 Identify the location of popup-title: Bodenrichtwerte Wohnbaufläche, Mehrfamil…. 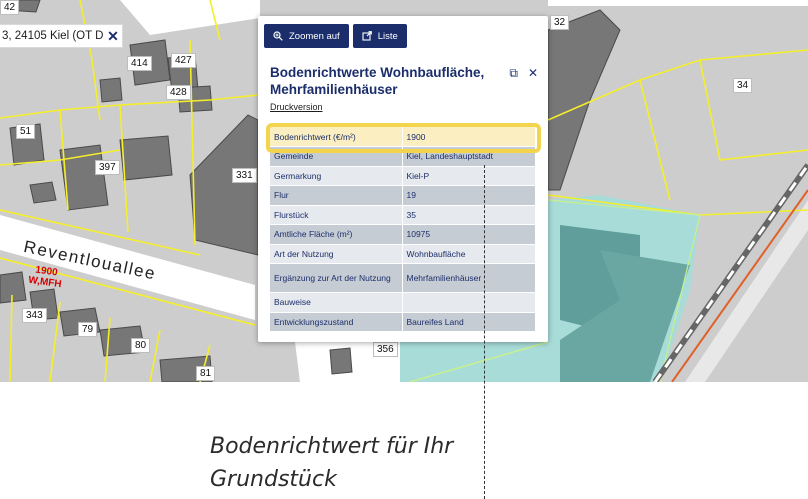
(377, 81).